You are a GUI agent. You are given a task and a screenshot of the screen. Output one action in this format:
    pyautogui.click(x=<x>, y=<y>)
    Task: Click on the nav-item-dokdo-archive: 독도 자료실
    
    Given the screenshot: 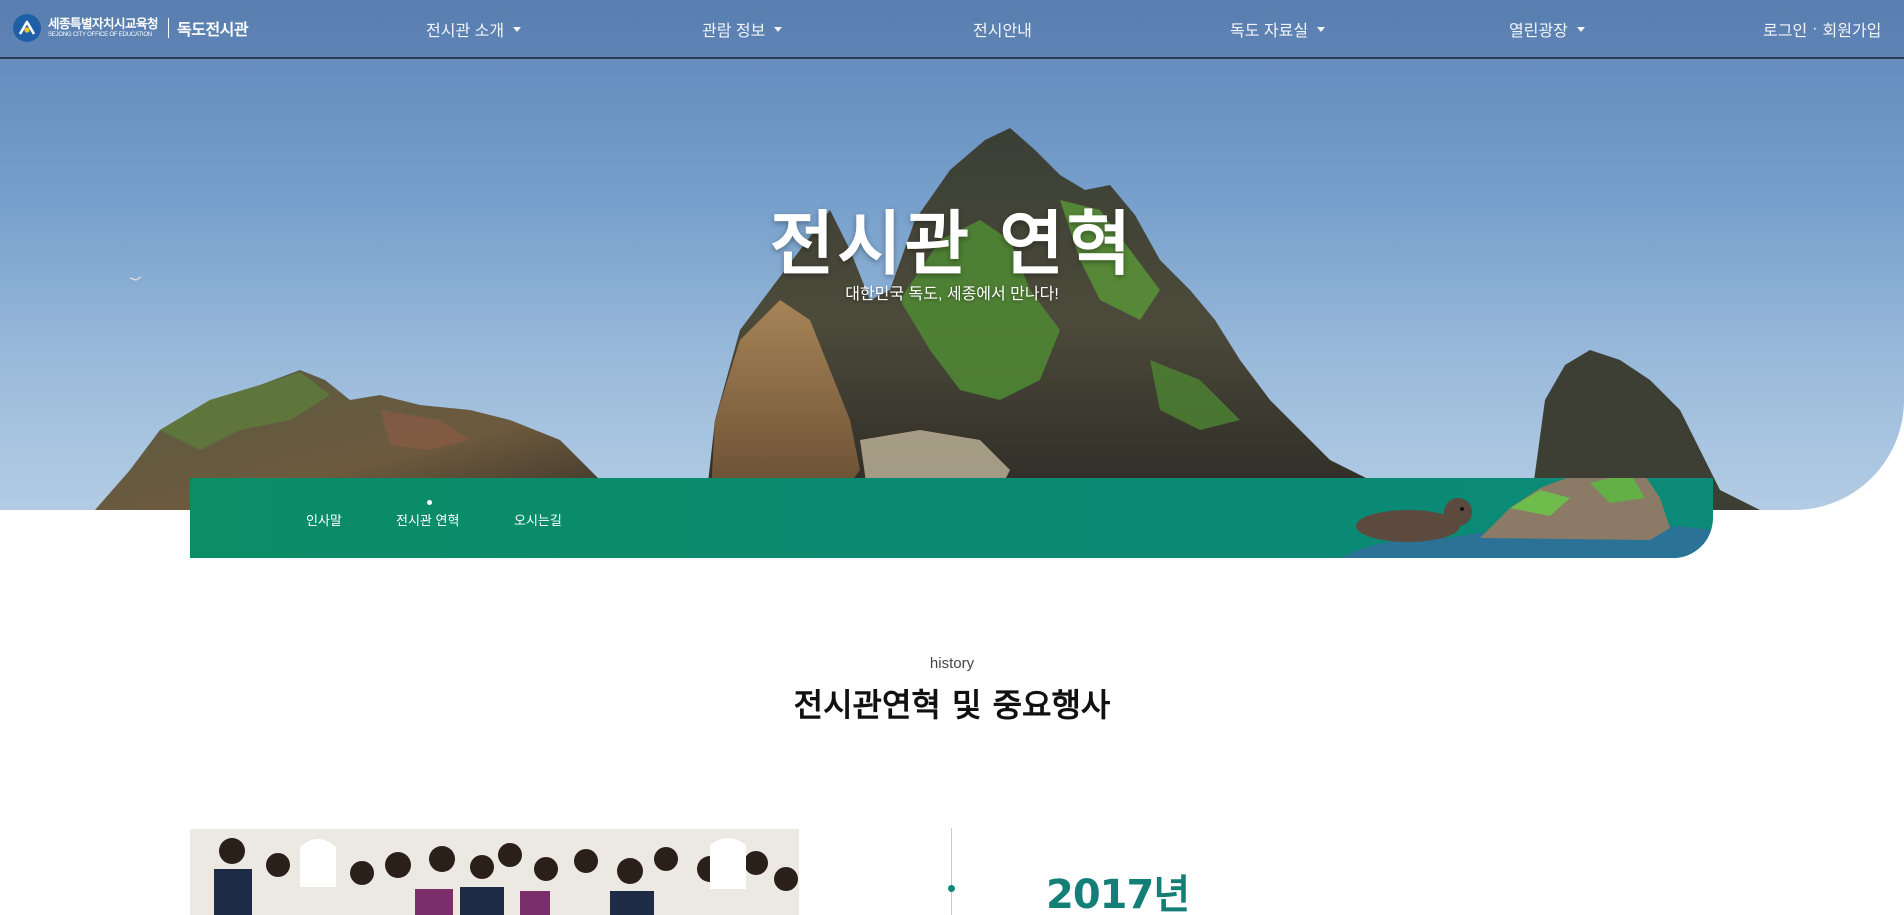 What is the action you would take?
    pyautogui.click(x=1278, y=29)
    